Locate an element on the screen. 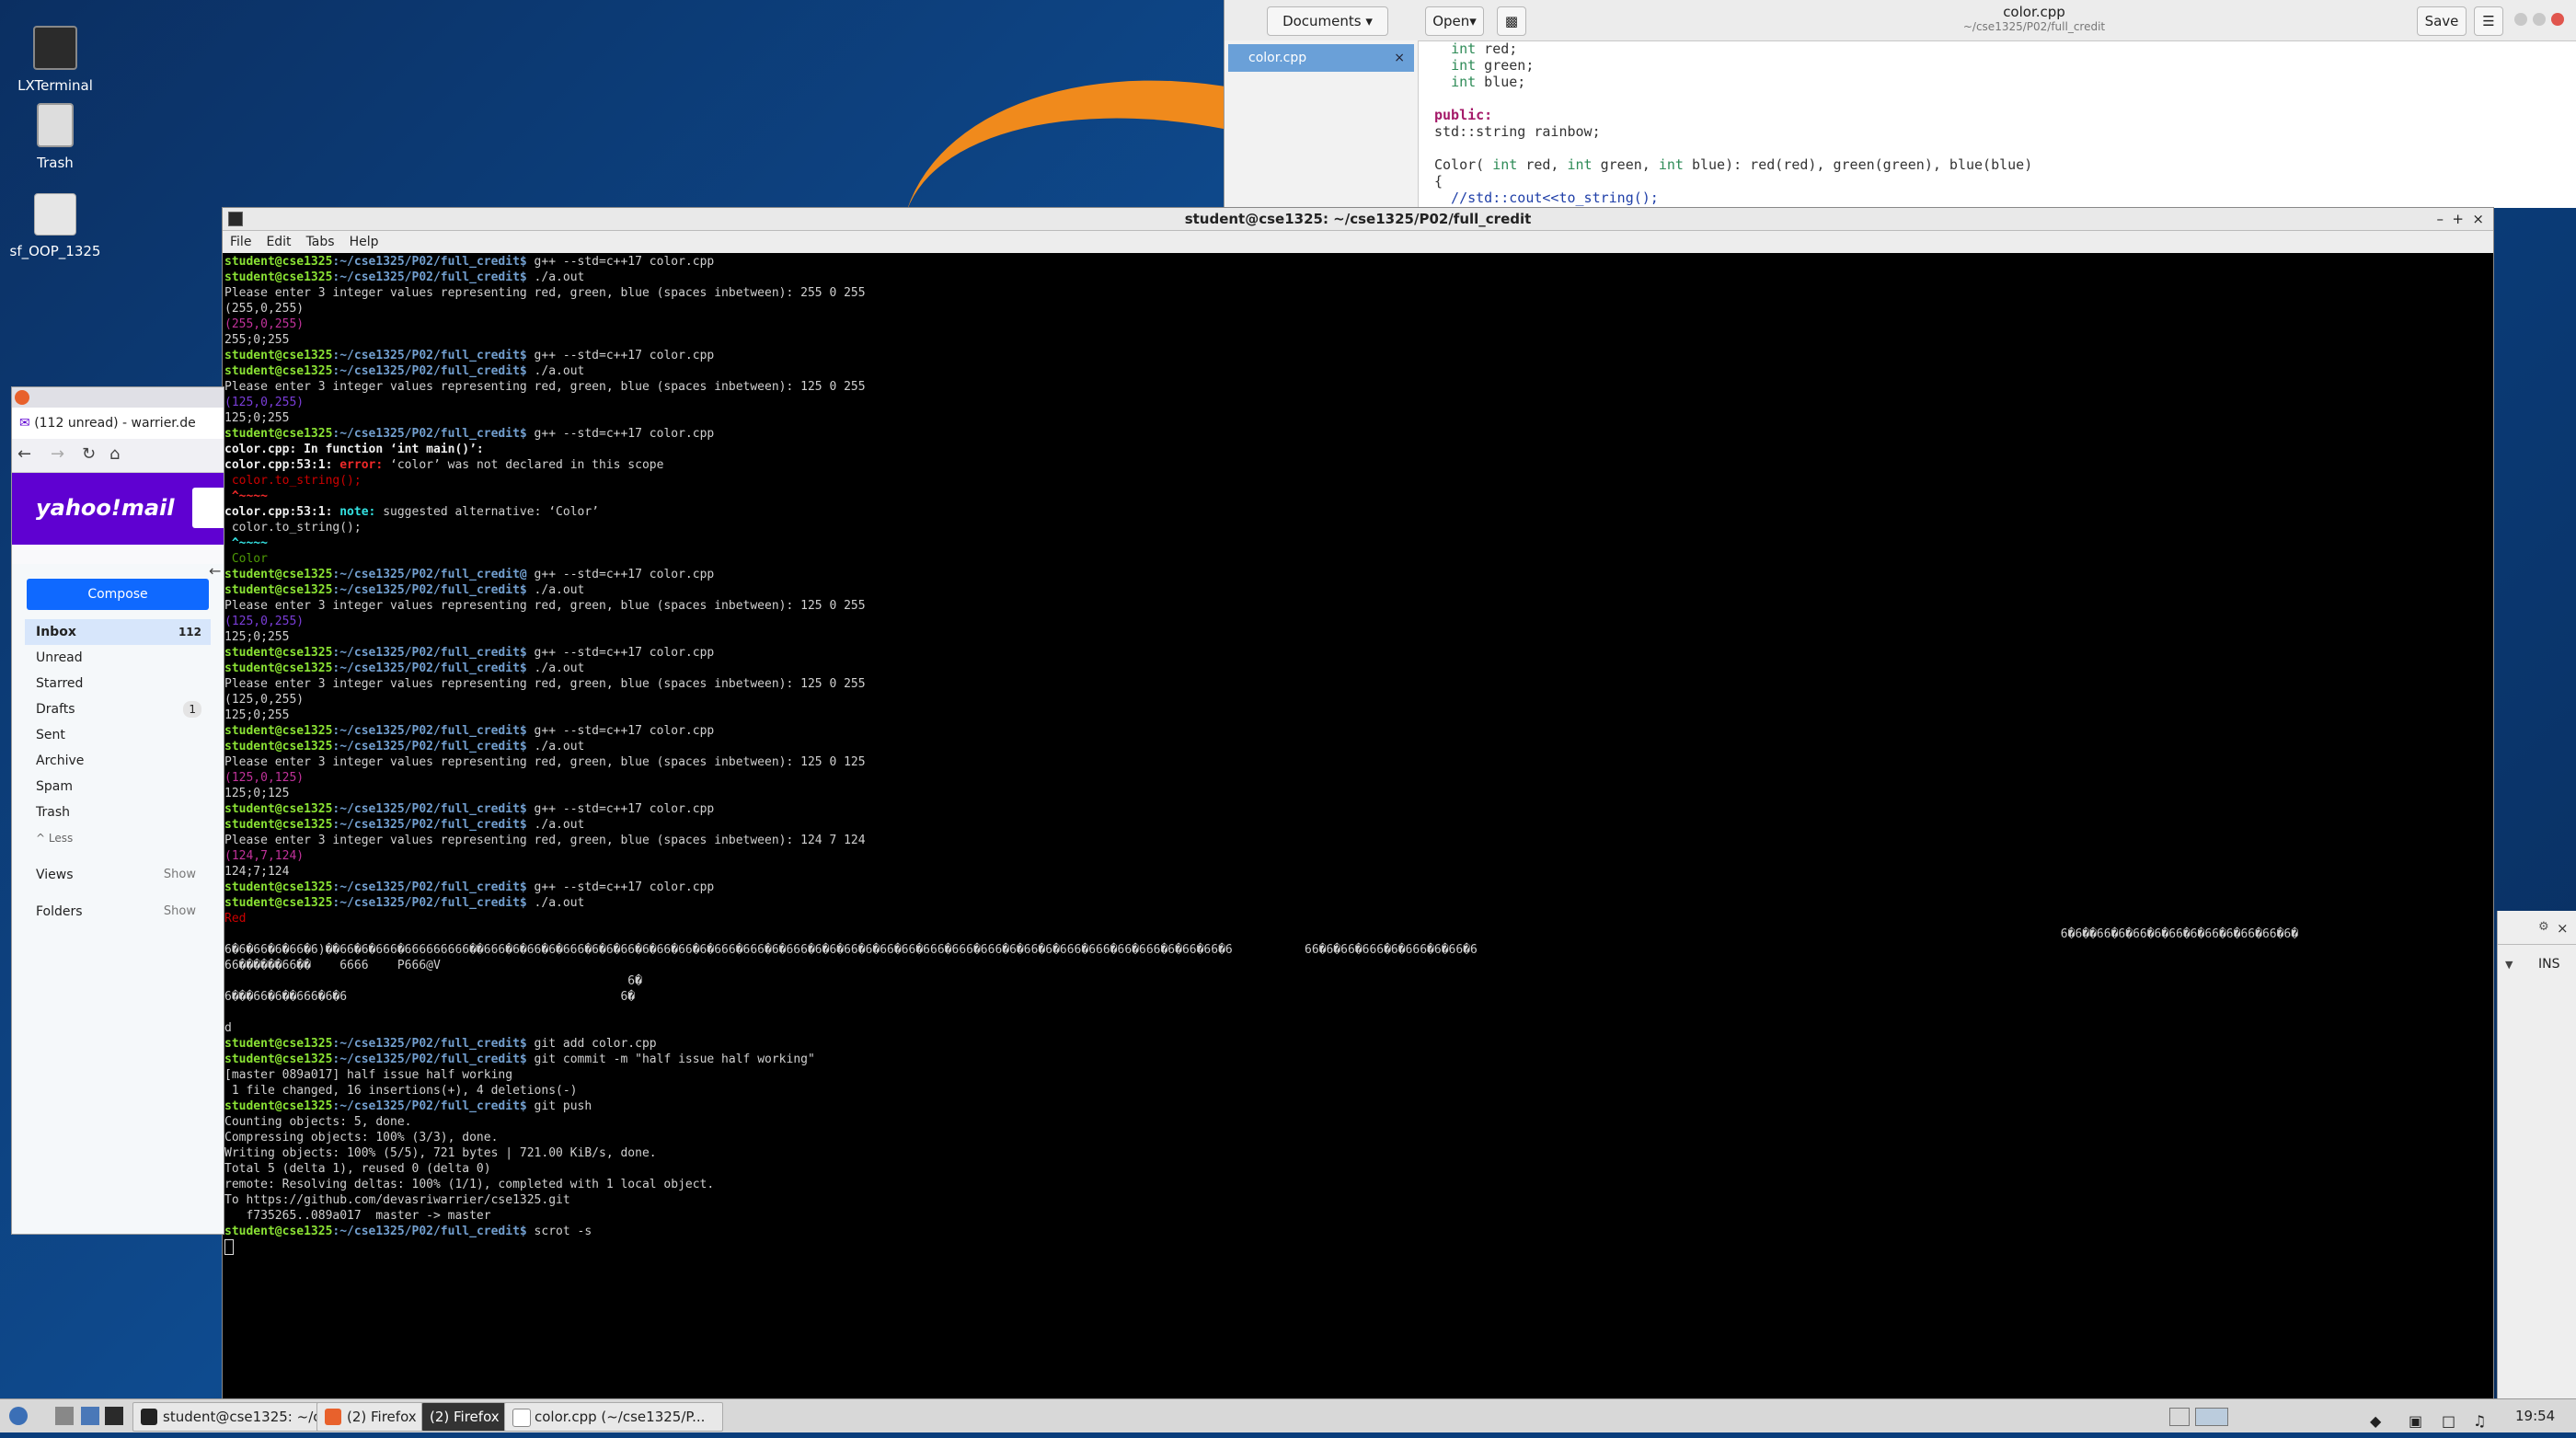 This screenshot has width=2576, height=1438. folder-trash: Trash is located at coordinates (118, 812).